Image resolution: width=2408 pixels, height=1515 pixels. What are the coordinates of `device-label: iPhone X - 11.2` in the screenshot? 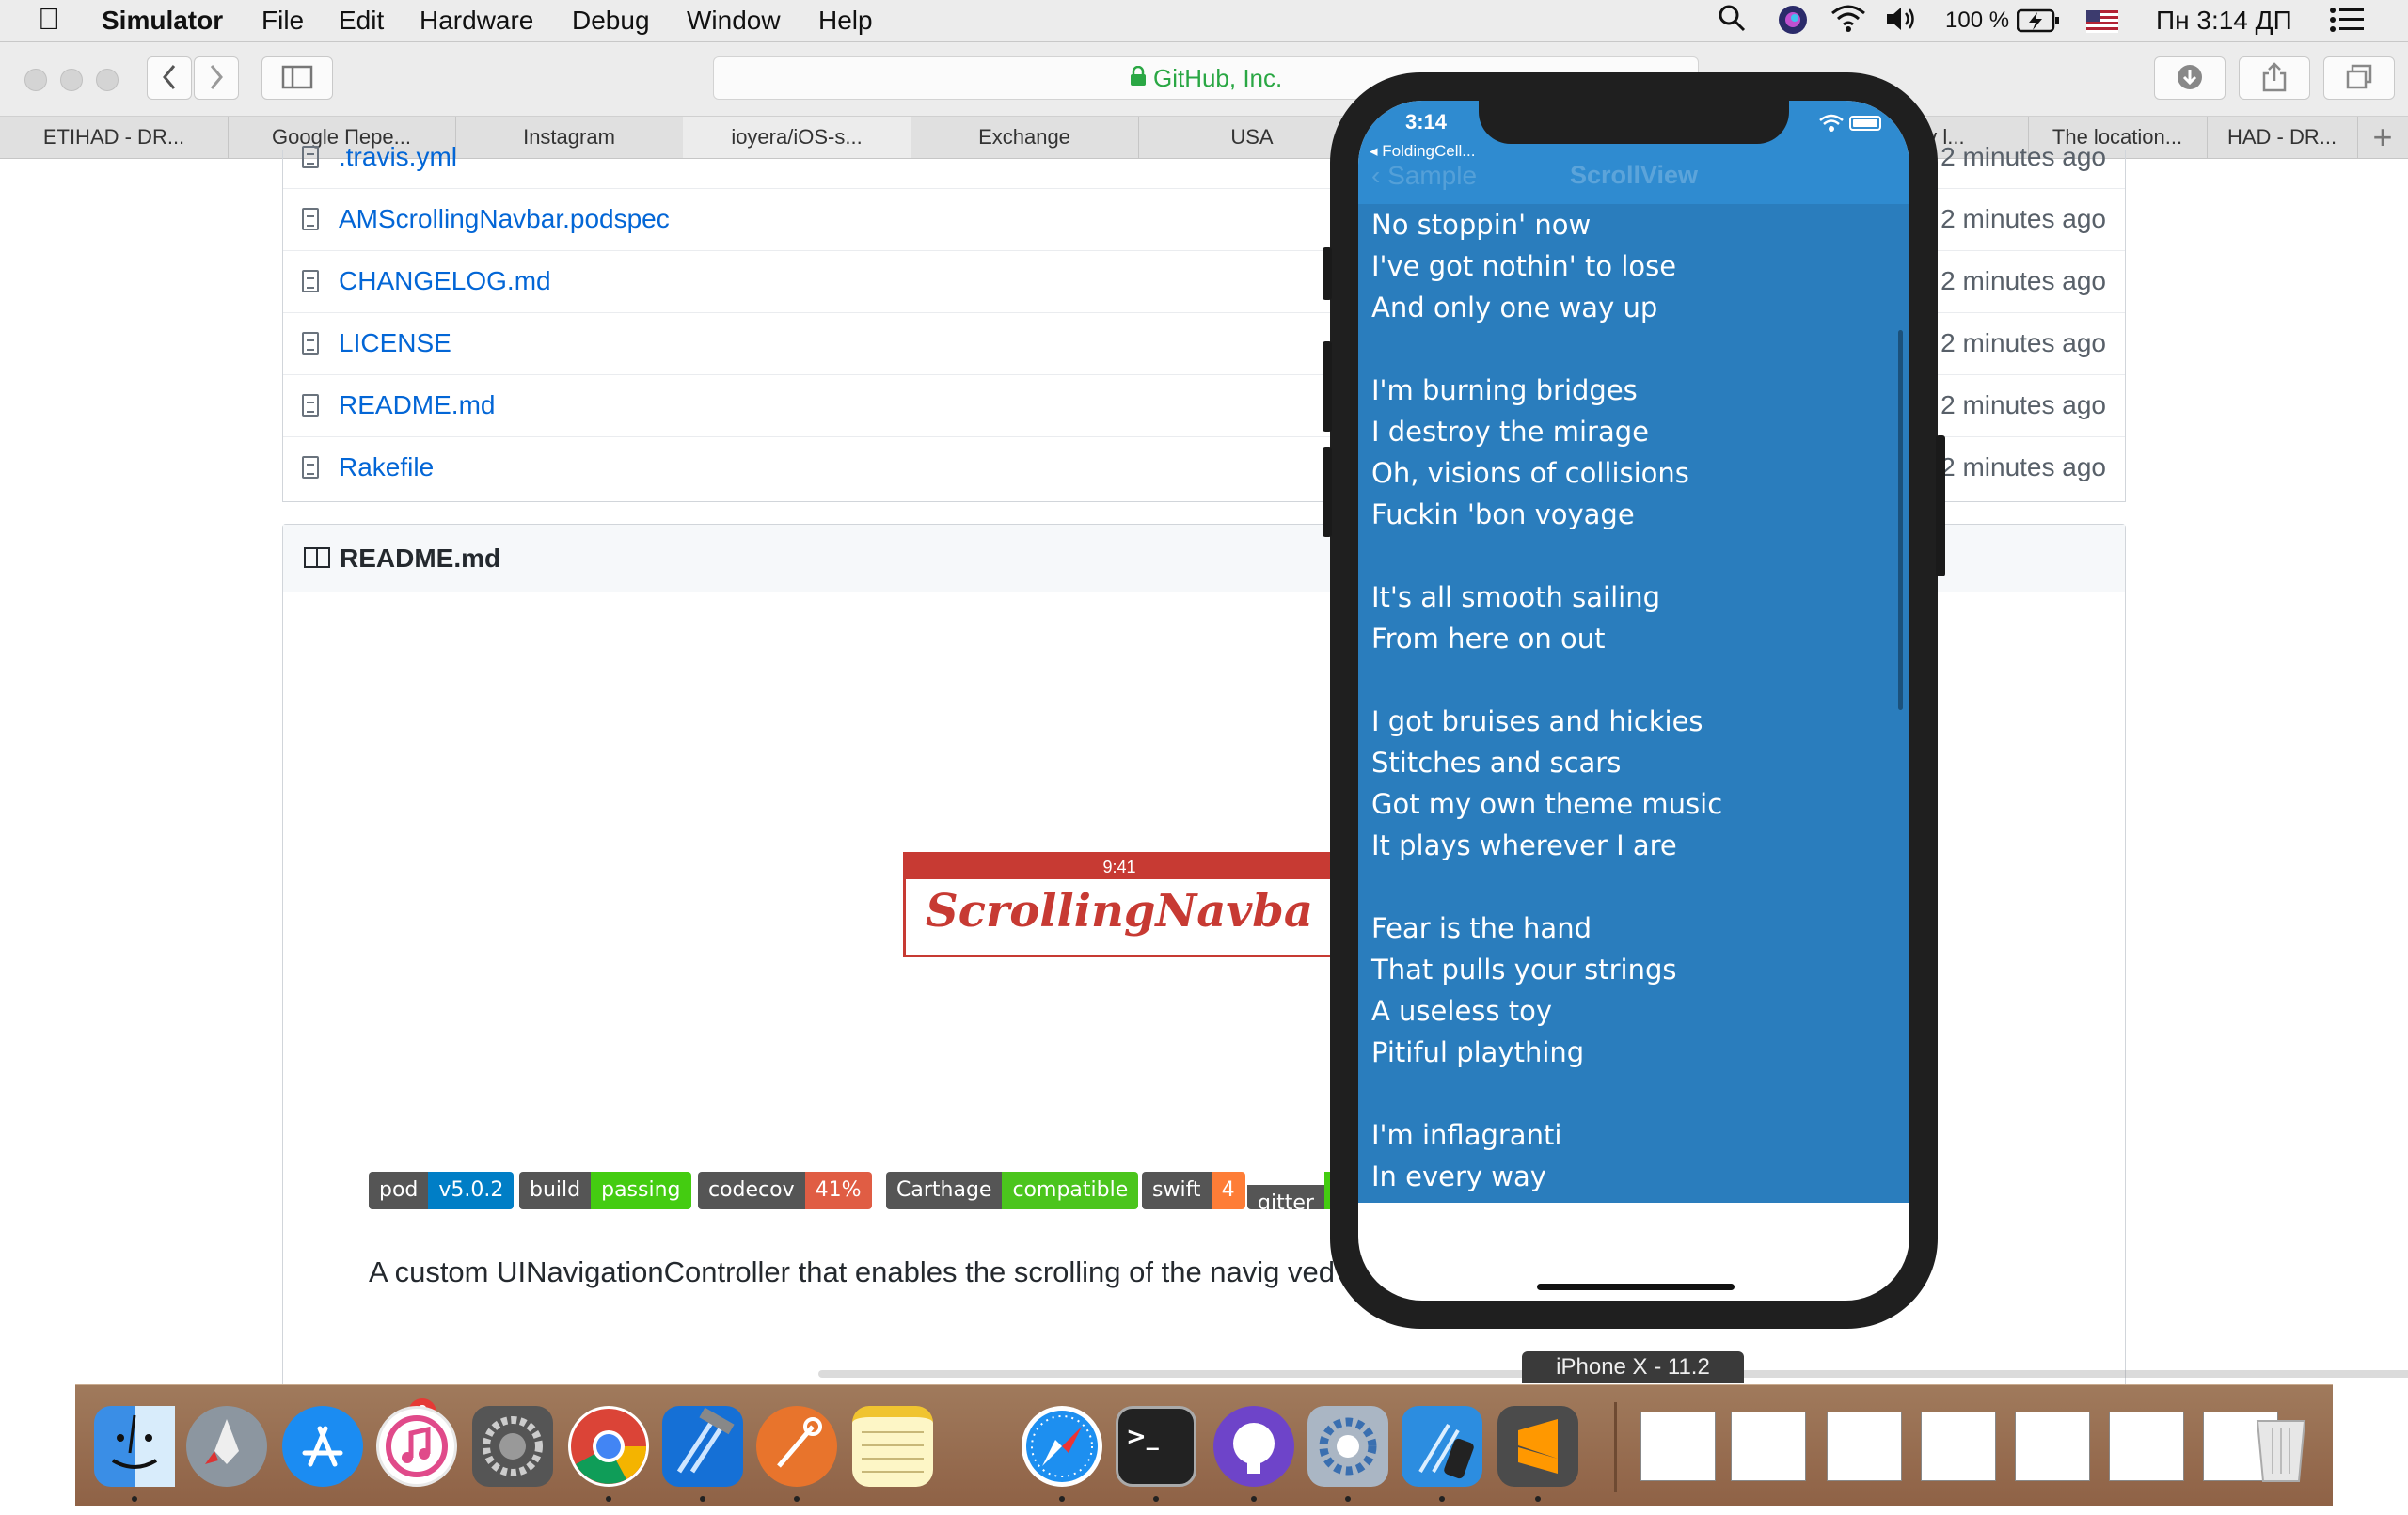 It's located at (1633, 1367).